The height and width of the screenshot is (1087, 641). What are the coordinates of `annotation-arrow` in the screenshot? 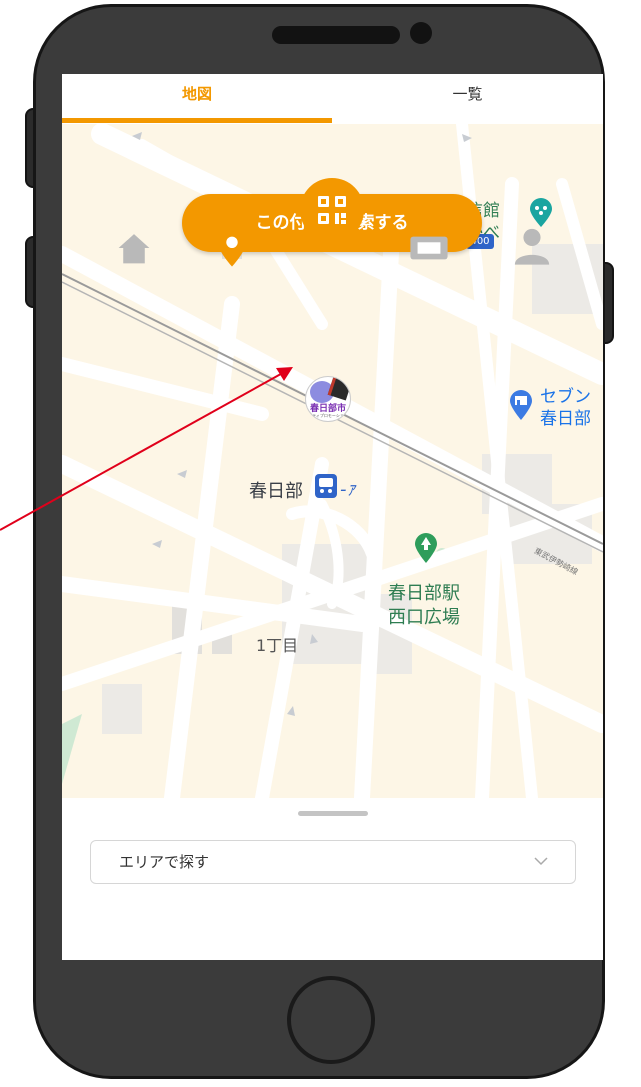 It's located at (146, 449).